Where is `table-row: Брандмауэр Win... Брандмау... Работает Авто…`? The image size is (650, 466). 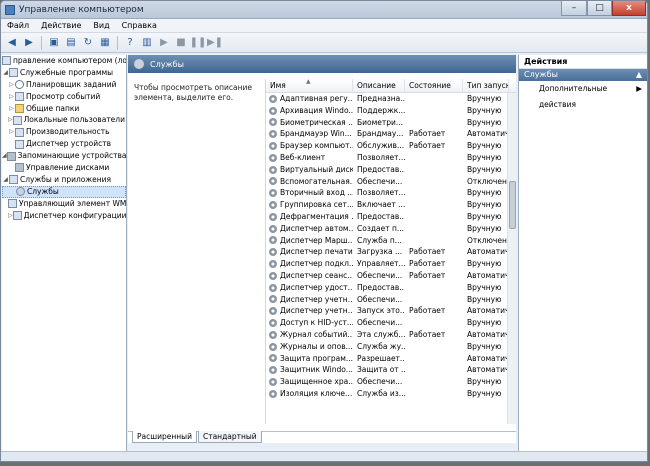
table-row: Брандмауэр Win... Брандмау... Работает Авто… is located at coordinates (391, 134).